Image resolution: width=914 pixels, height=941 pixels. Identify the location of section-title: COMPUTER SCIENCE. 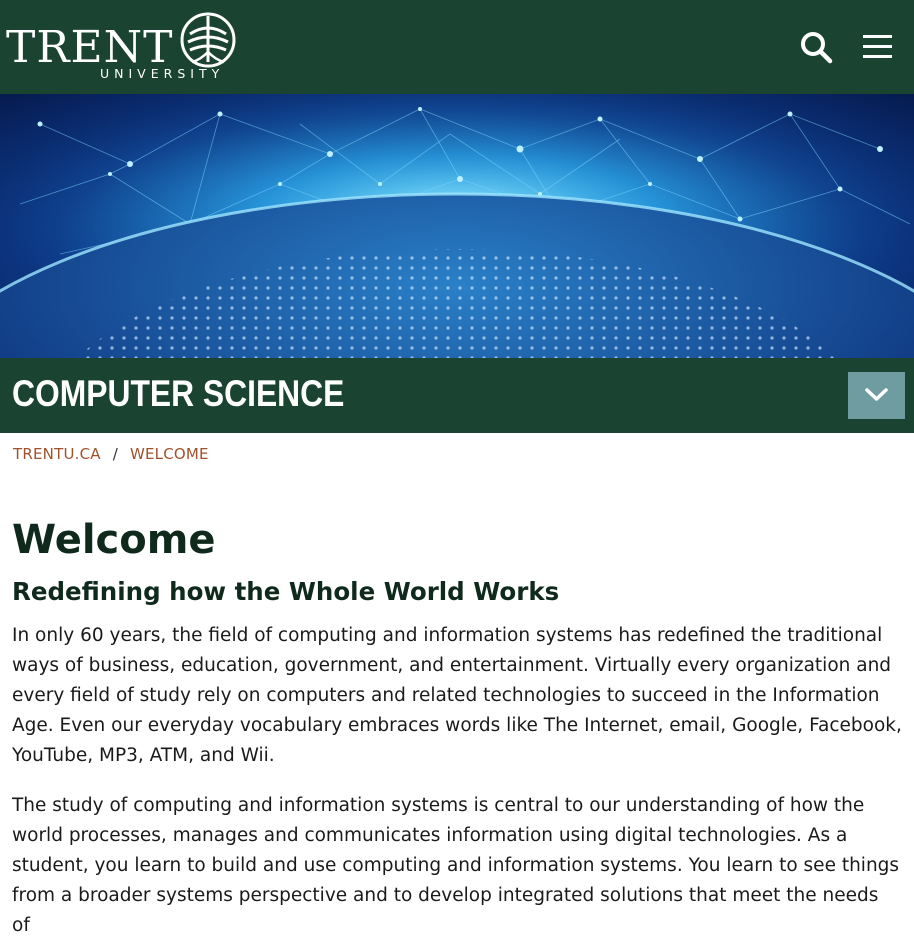
(178, 393).